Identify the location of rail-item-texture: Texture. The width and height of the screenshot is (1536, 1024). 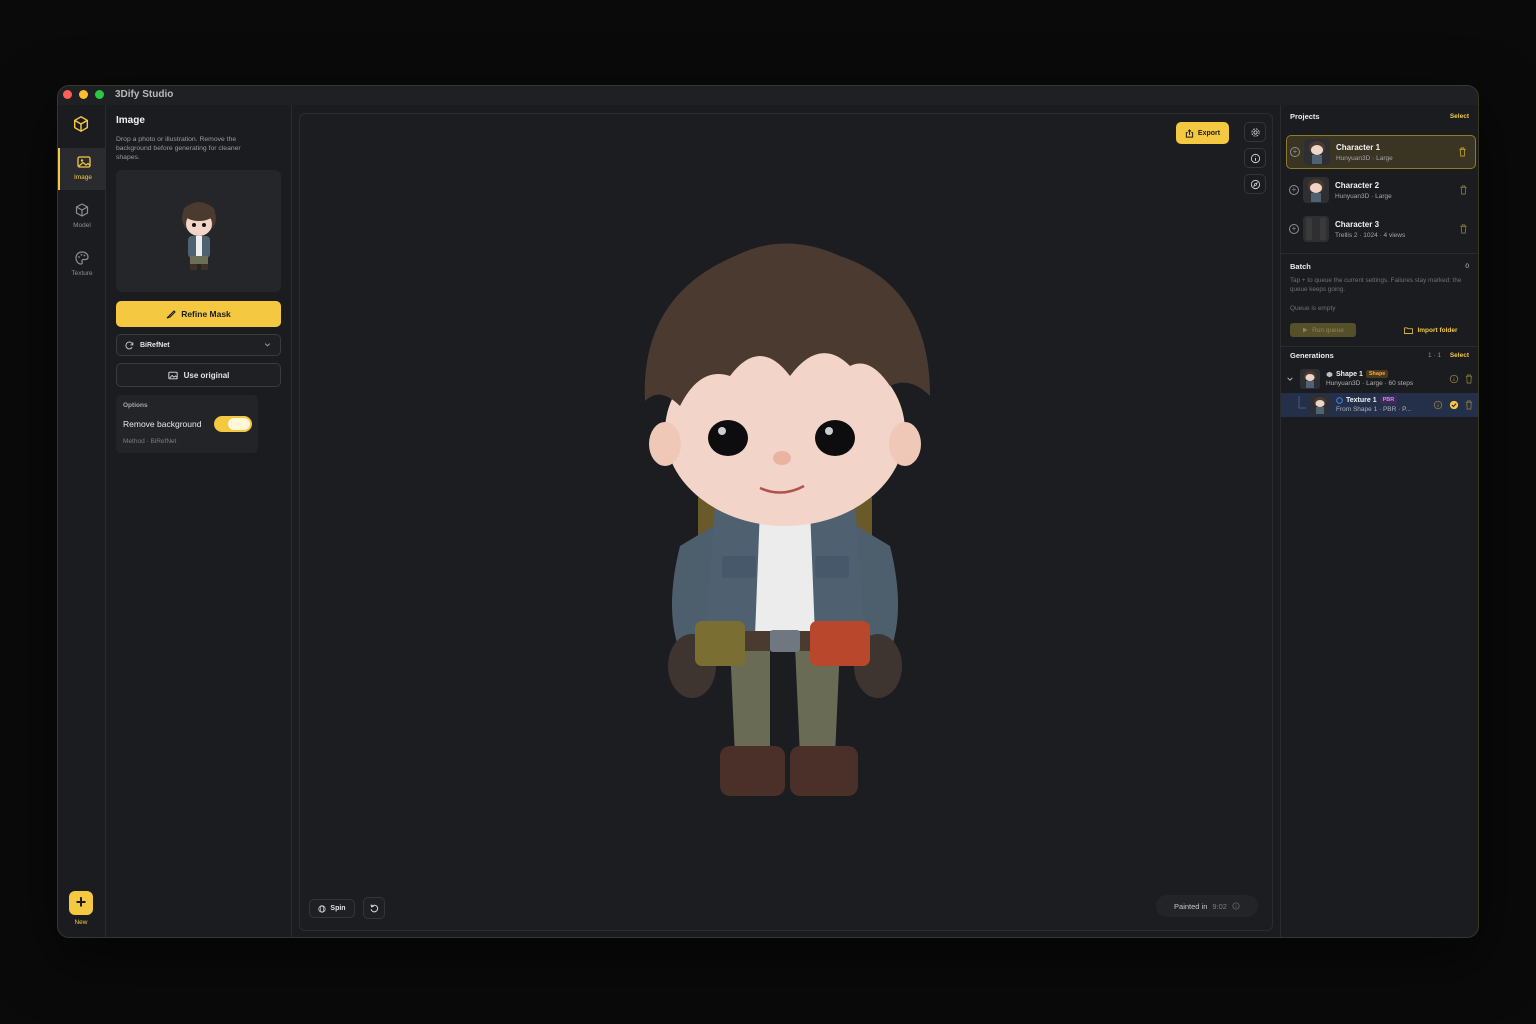
(82, 265).